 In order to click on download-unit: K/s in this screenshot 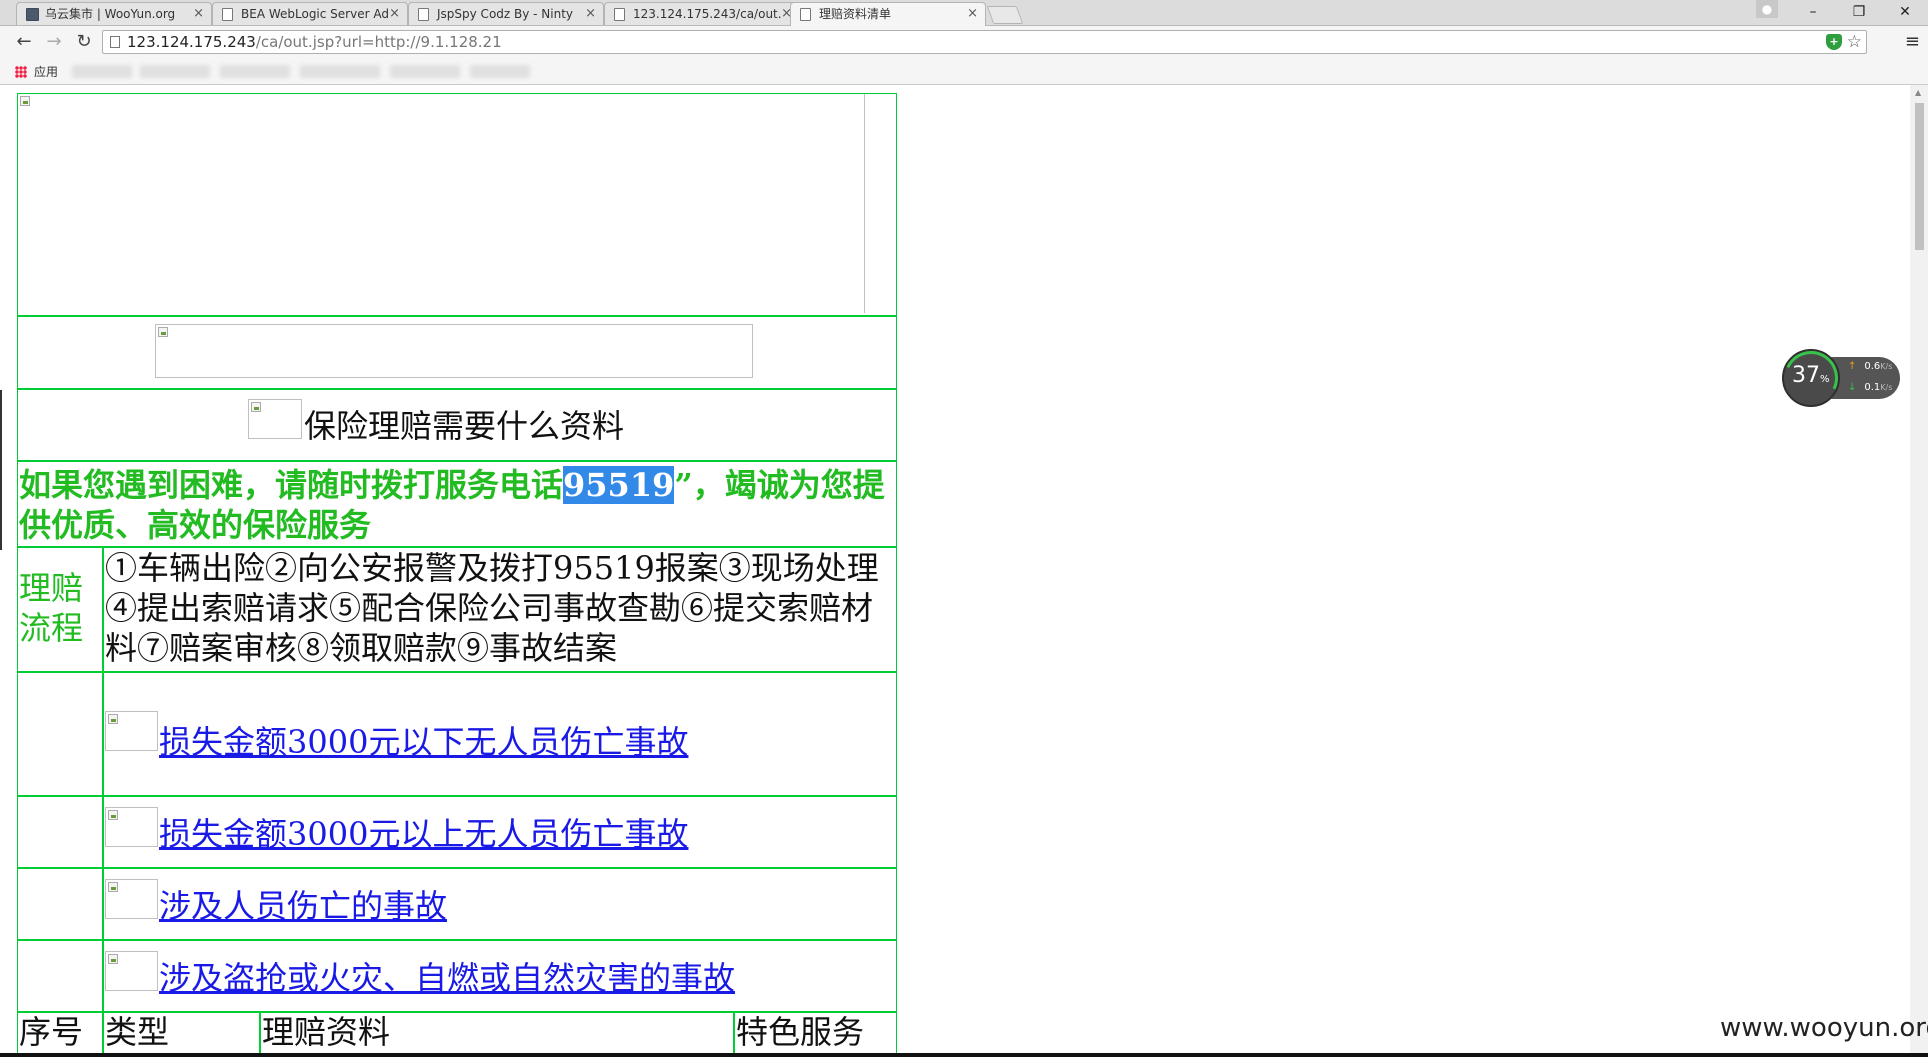, I will do `click(1886, 387)`.